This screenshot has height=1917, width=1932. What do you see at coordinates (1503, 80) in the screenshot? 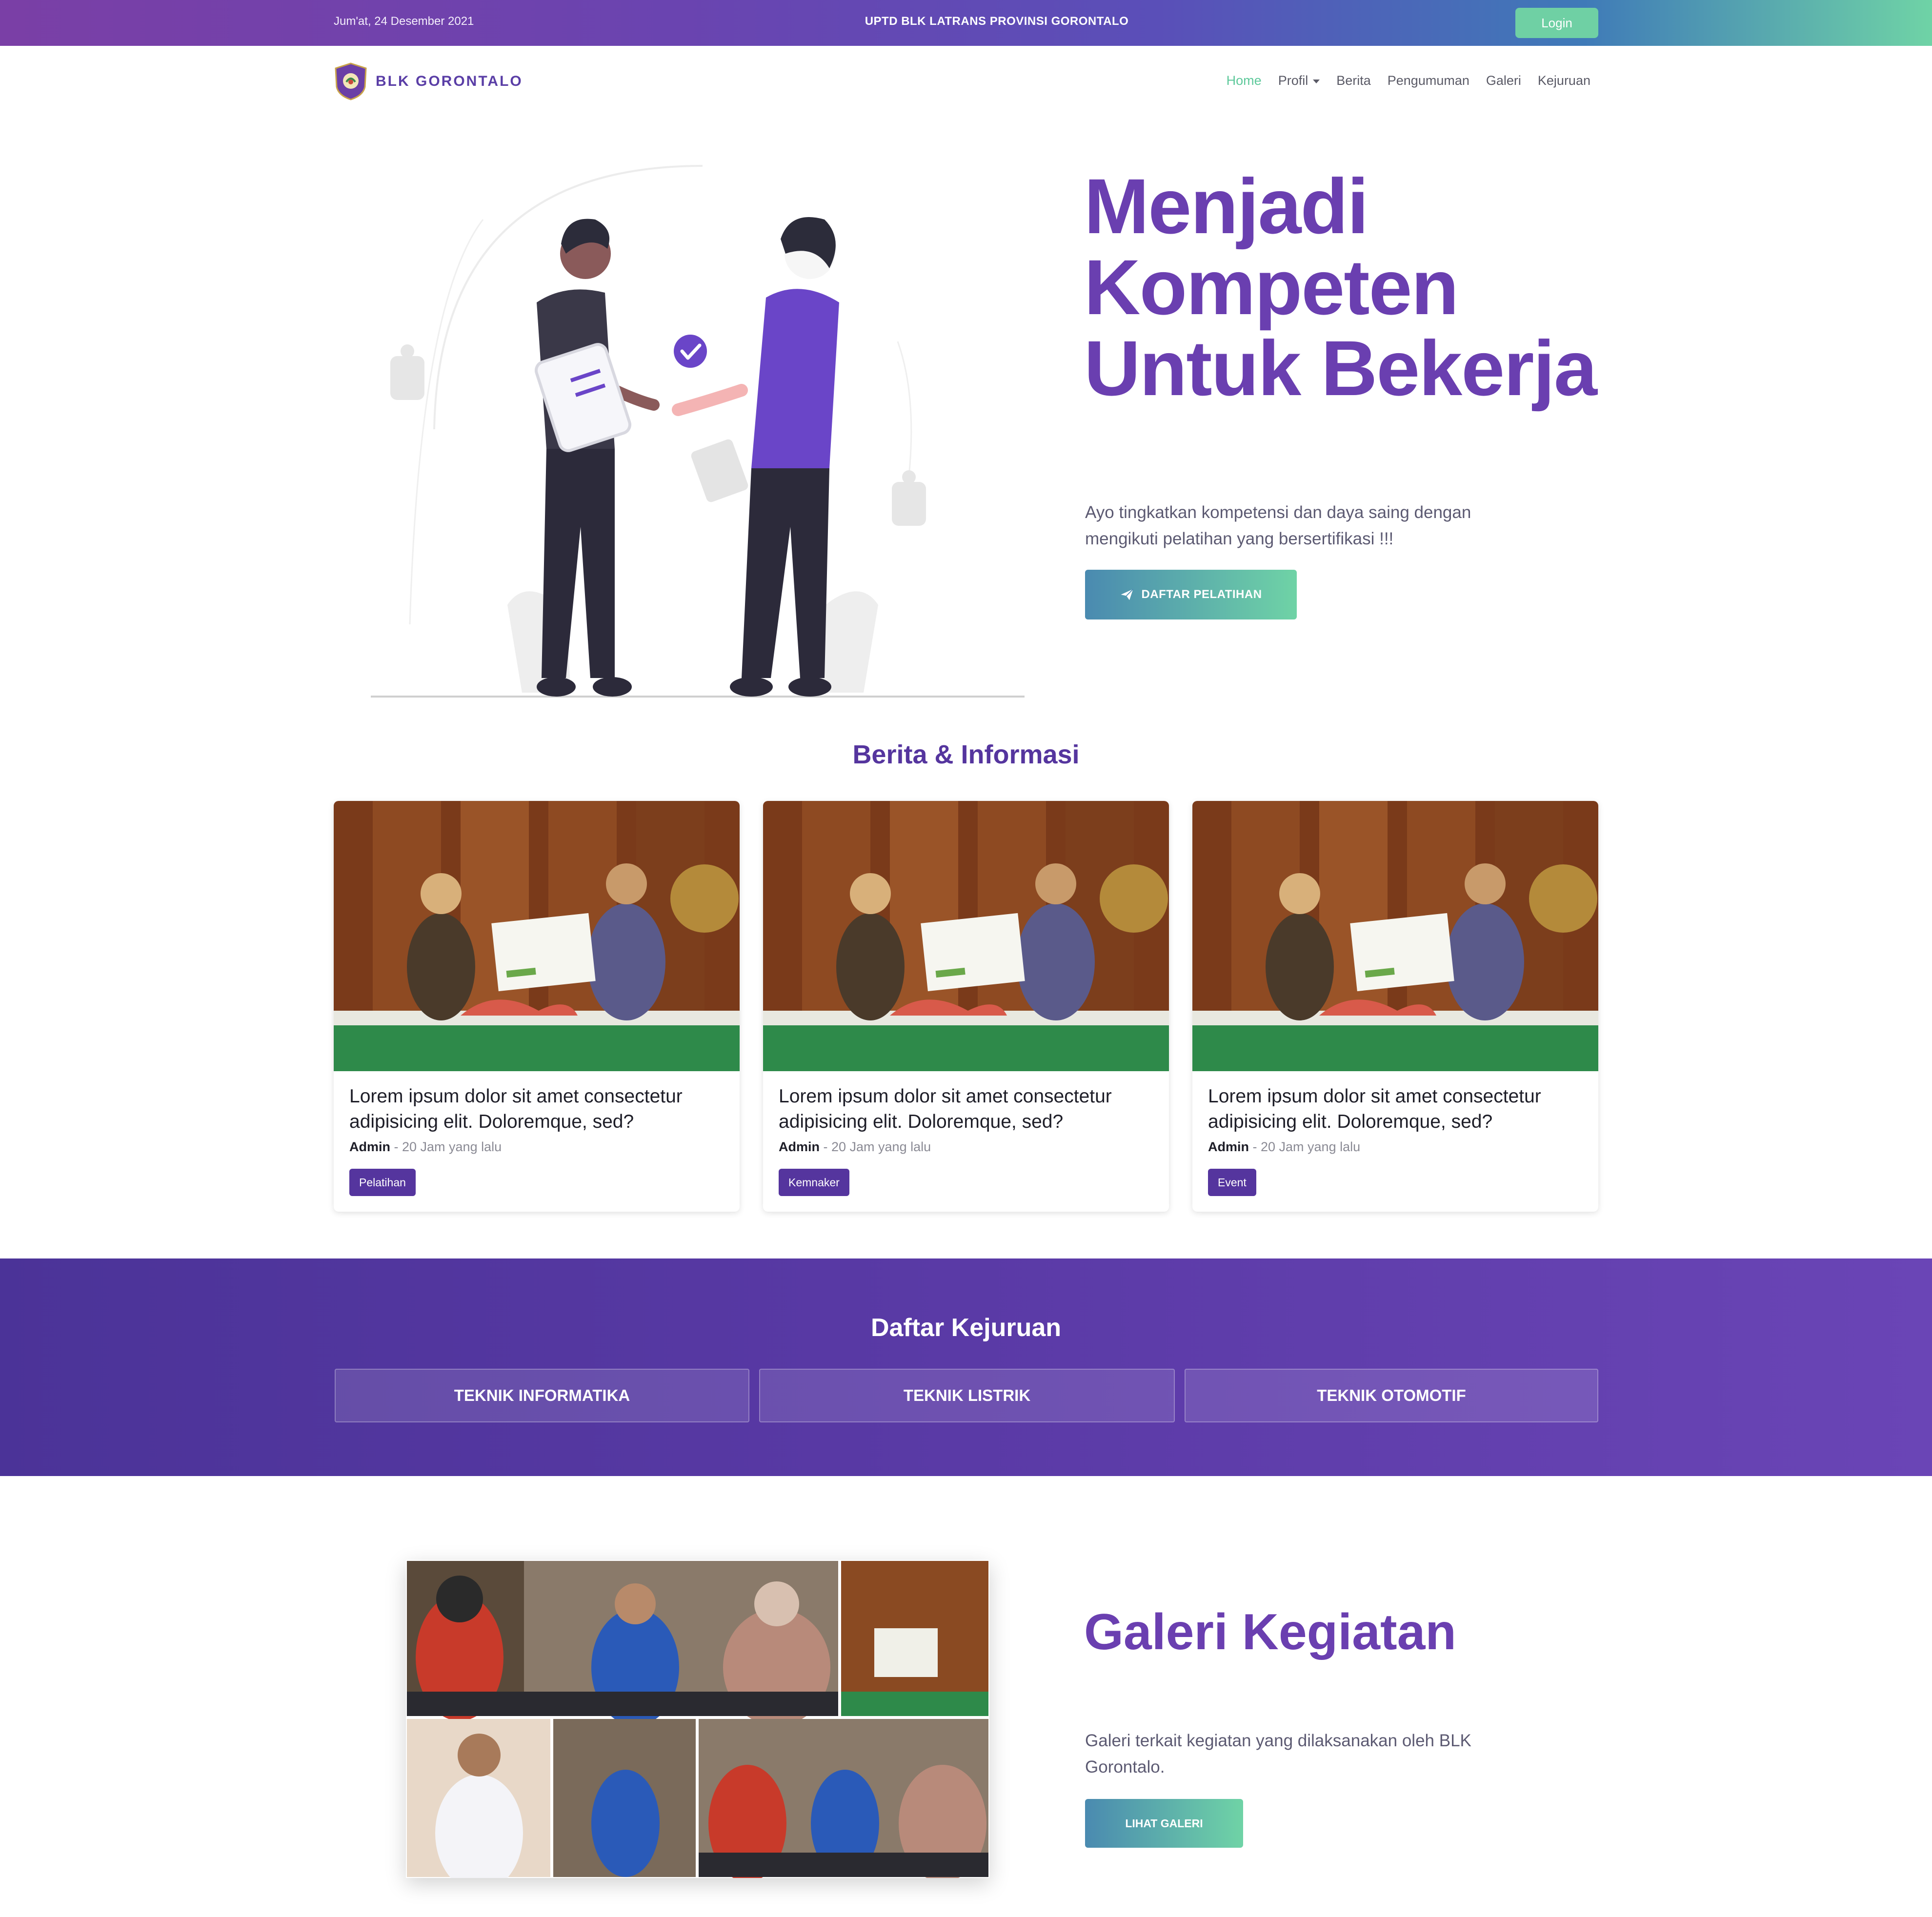
I see `nav-item-galeri: Galeri` at bounding box center [1503, 80].